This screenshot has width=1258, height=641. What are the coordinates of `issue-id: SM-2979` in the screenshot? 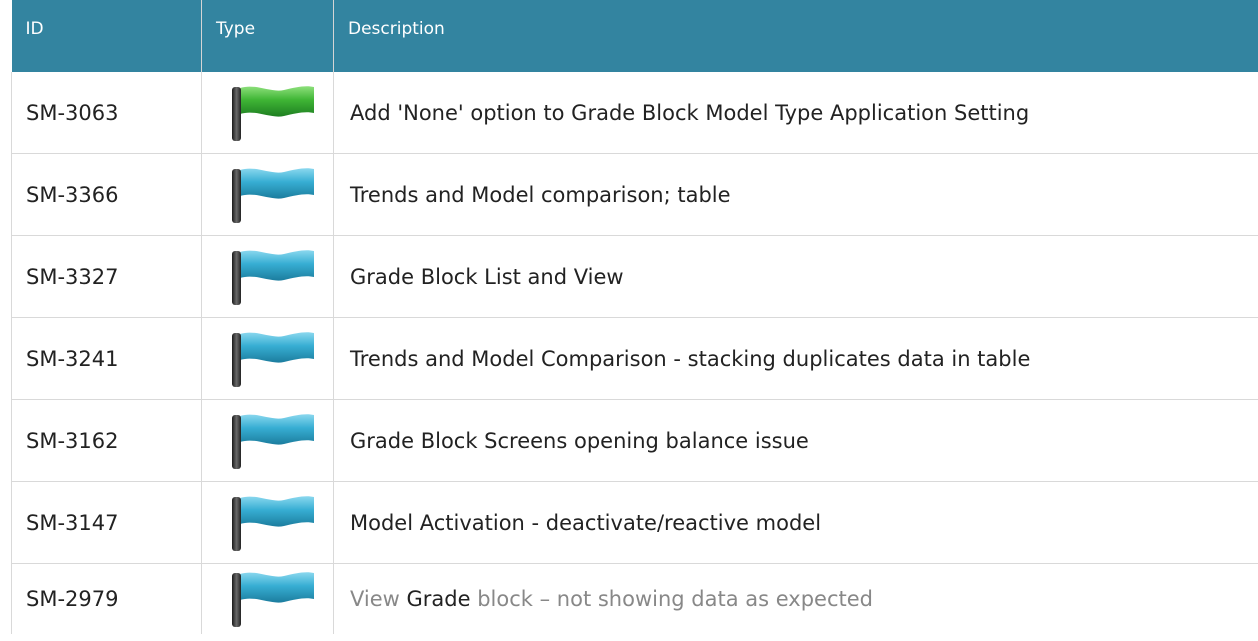 It's located at (106, 598).